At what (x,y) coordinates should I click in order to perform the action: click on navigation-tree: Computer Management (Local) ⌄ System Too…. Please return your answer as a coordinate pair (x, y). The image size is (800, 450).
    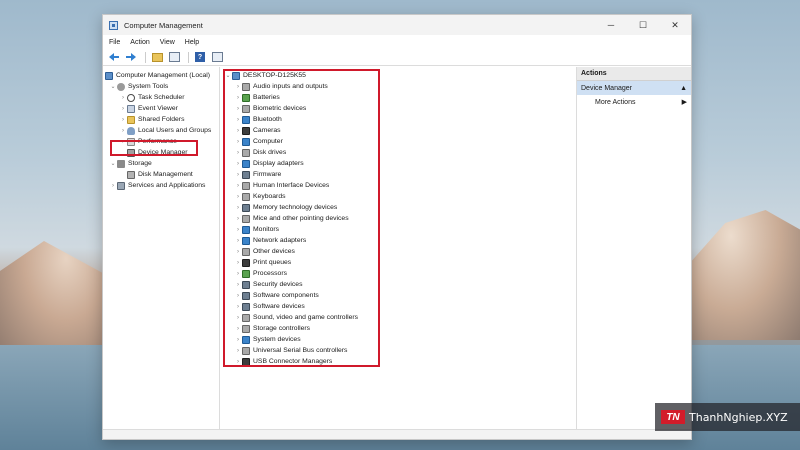
    Looking at the image, I should click on (161, 248).